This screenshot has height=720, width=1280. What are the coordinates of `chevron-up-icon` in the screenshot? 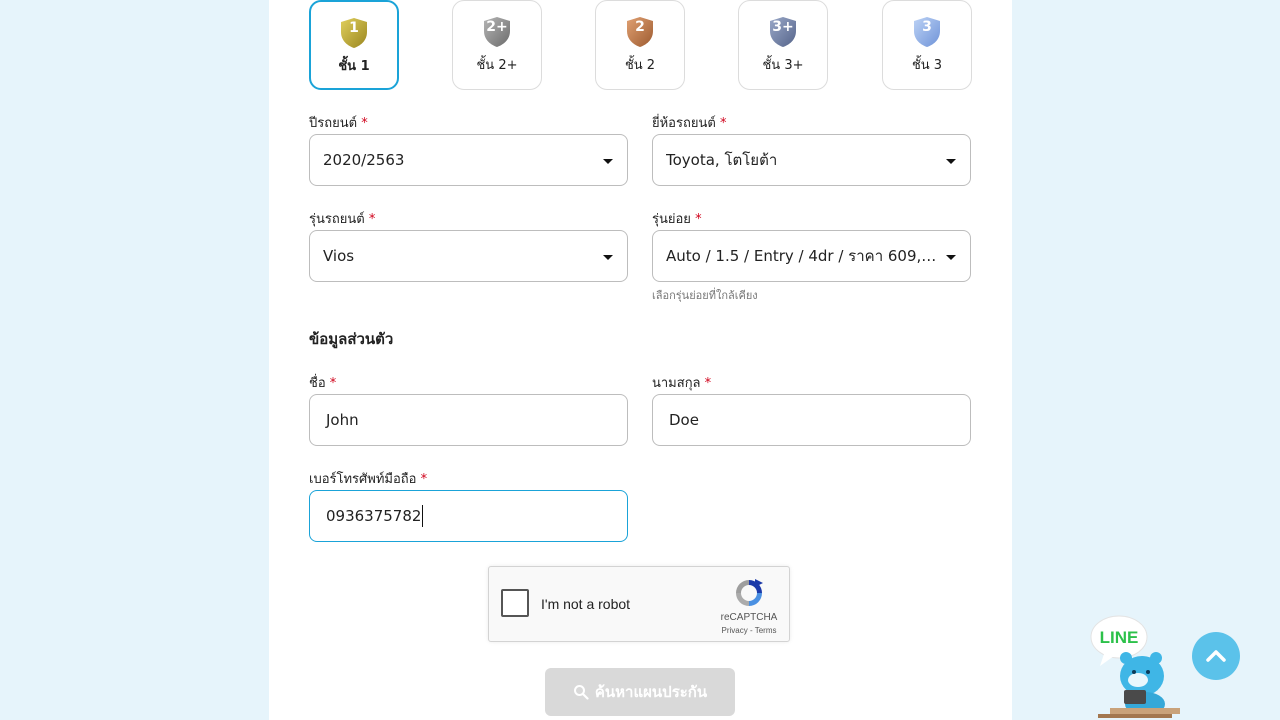 It's located at (1216, 656).